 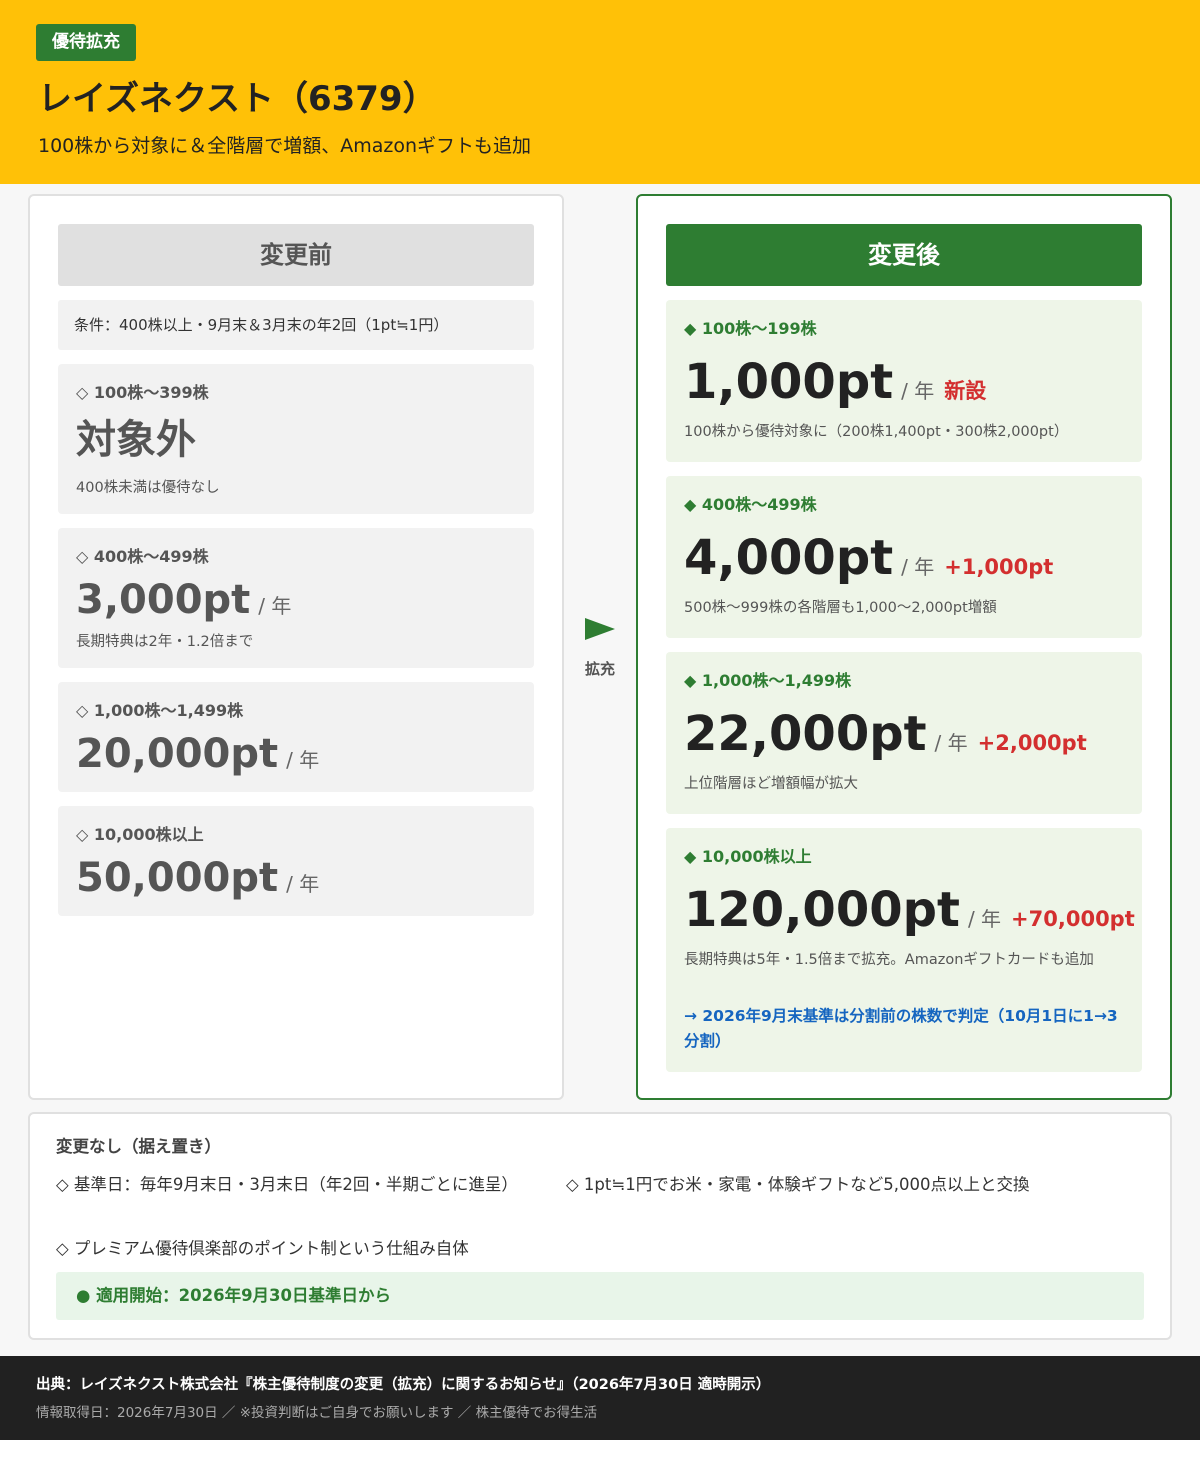 What do you see at coordinates (198, 754) in the screenshot?
I see `tier-value: 20,000pt / 年` at bounding box center [198, 754].